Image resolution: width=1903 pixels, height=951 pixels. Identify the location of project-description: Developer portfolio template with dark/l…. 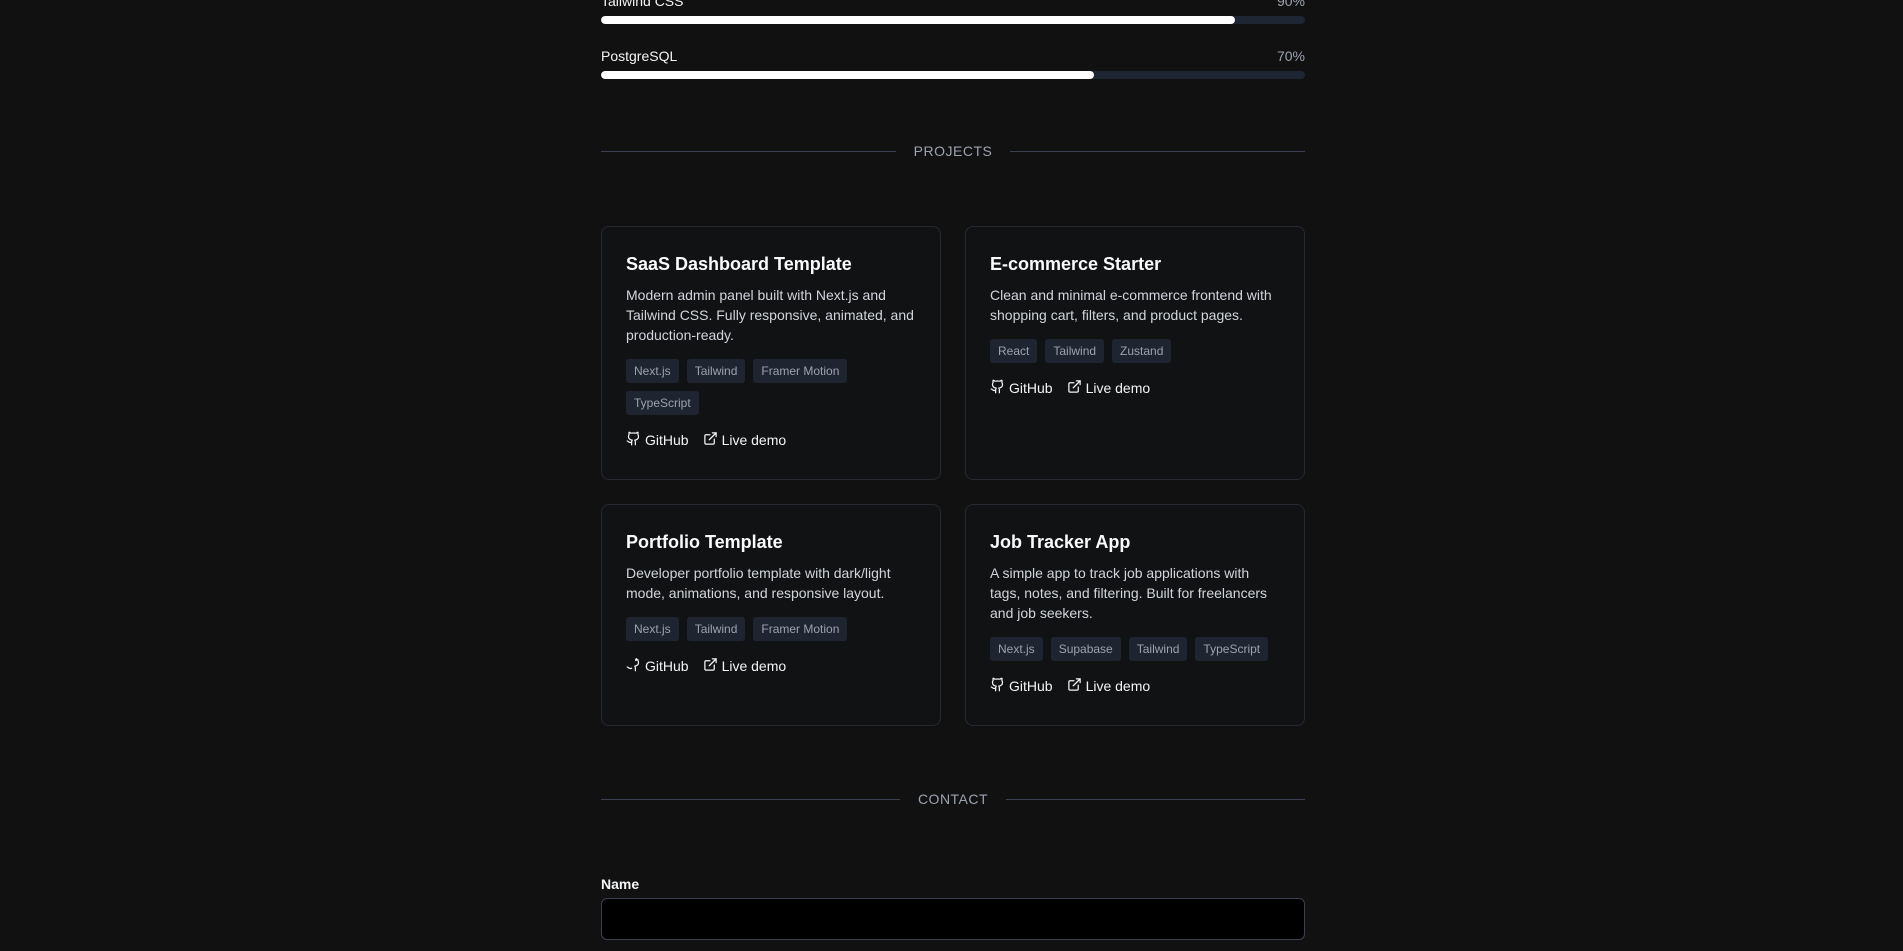
(758, 583).